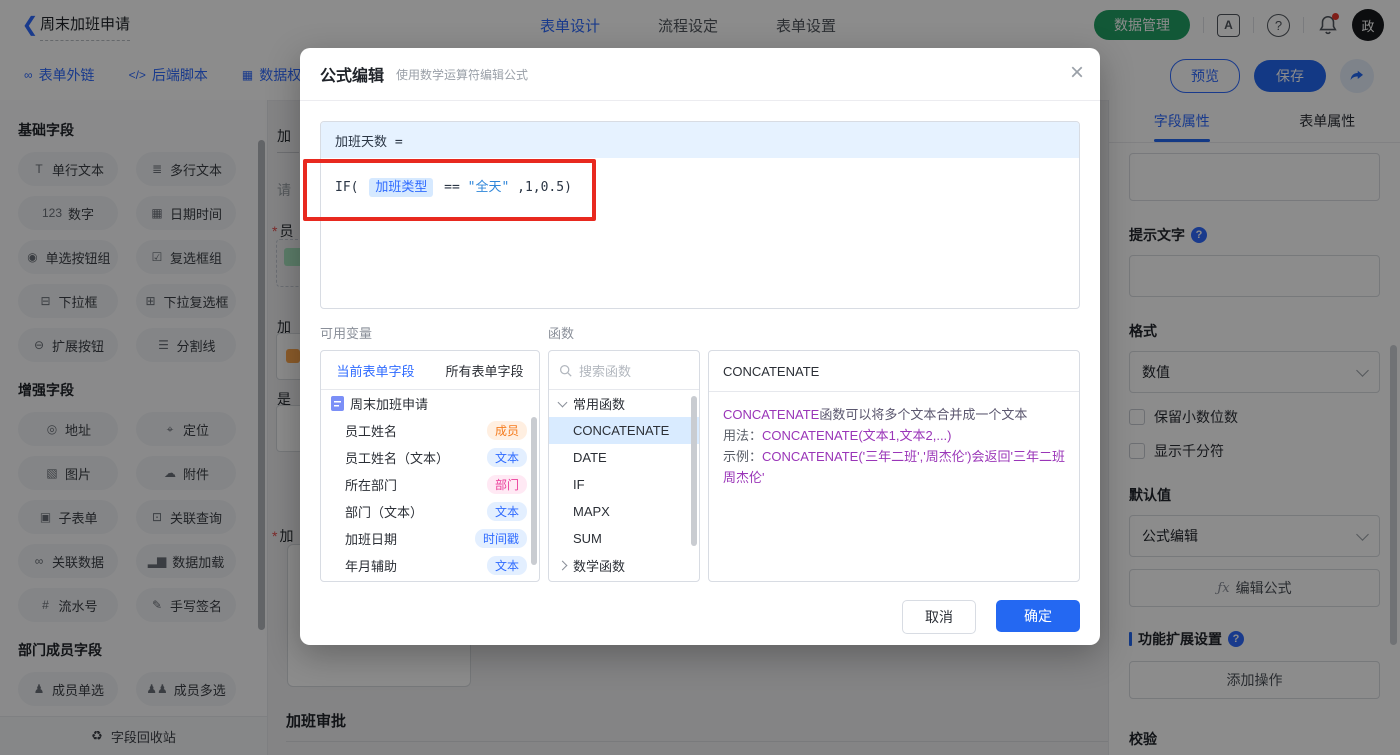 Image resolution: width=1400 pixels, height=755 pixels. I want to click on function-item: DATE, so click(624, 457).